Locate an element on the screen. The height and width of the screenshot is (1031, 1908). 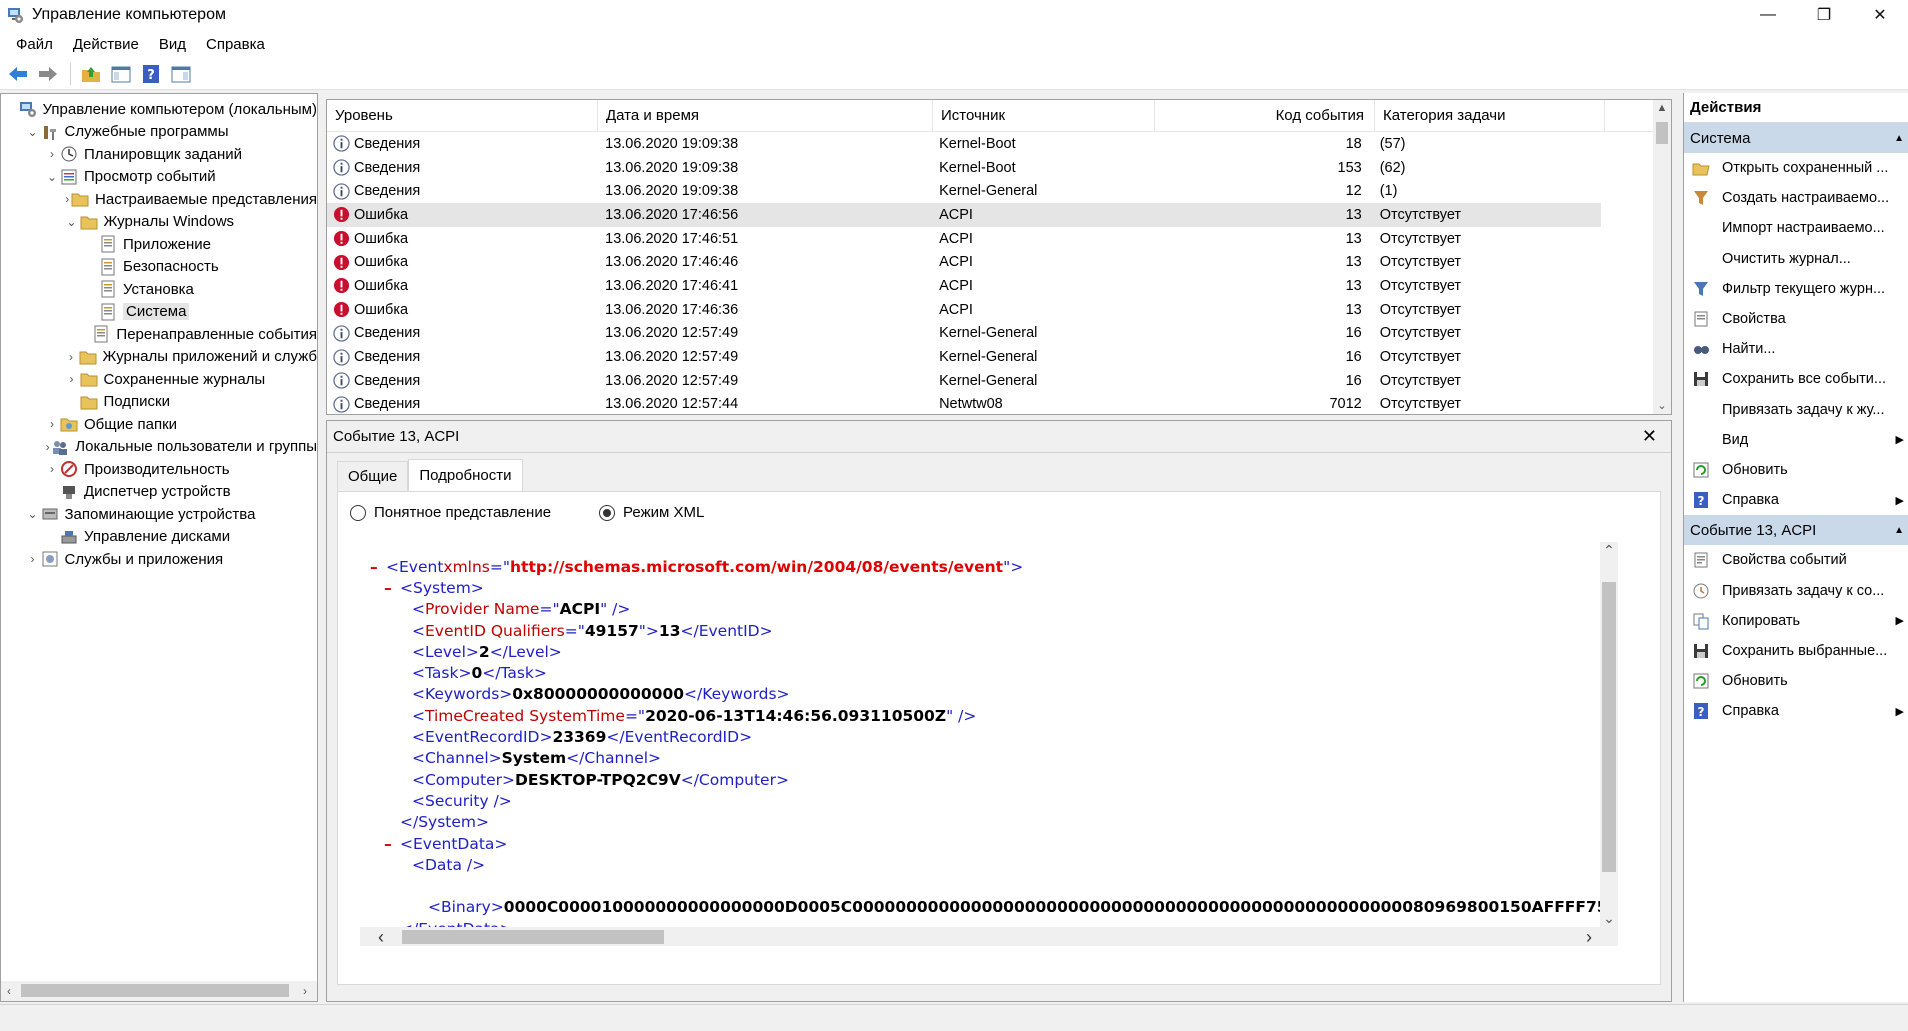
tree-item: Система is located at coordinates (159, 312).